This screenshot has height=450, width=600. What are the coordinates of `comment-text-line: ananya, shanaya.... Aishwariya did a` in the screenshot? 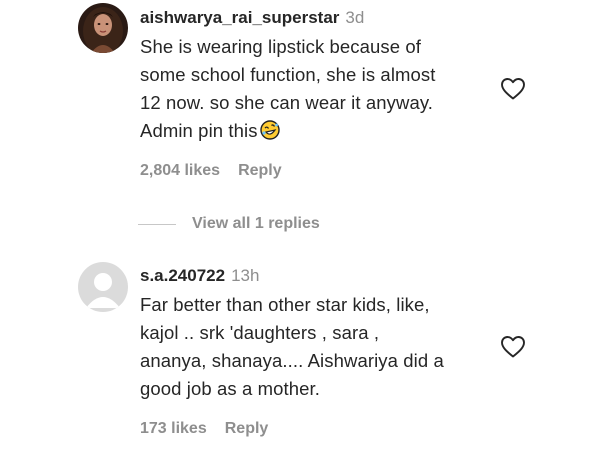 It's located at (292, 360).